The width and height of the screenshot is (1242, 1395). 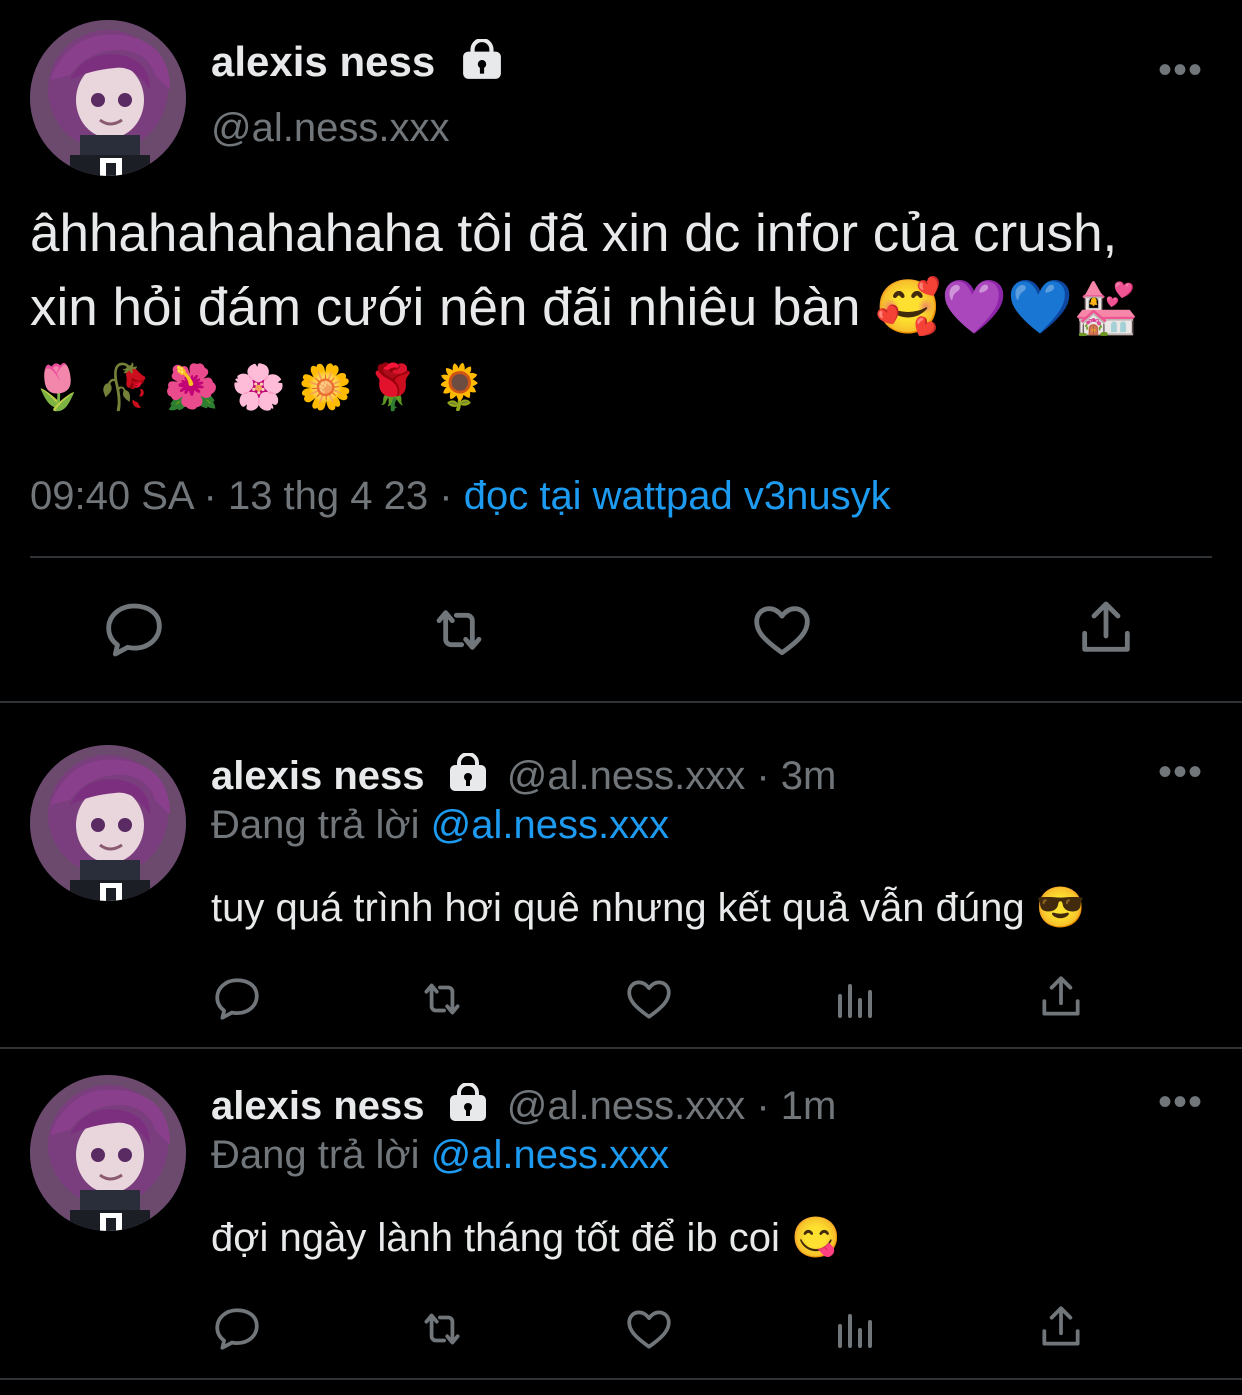 I want to click on tweet-emoji-line: 🌷 🥀 🌺 🌸 🌼 🌹 🌻, so click(x=258, y=387).